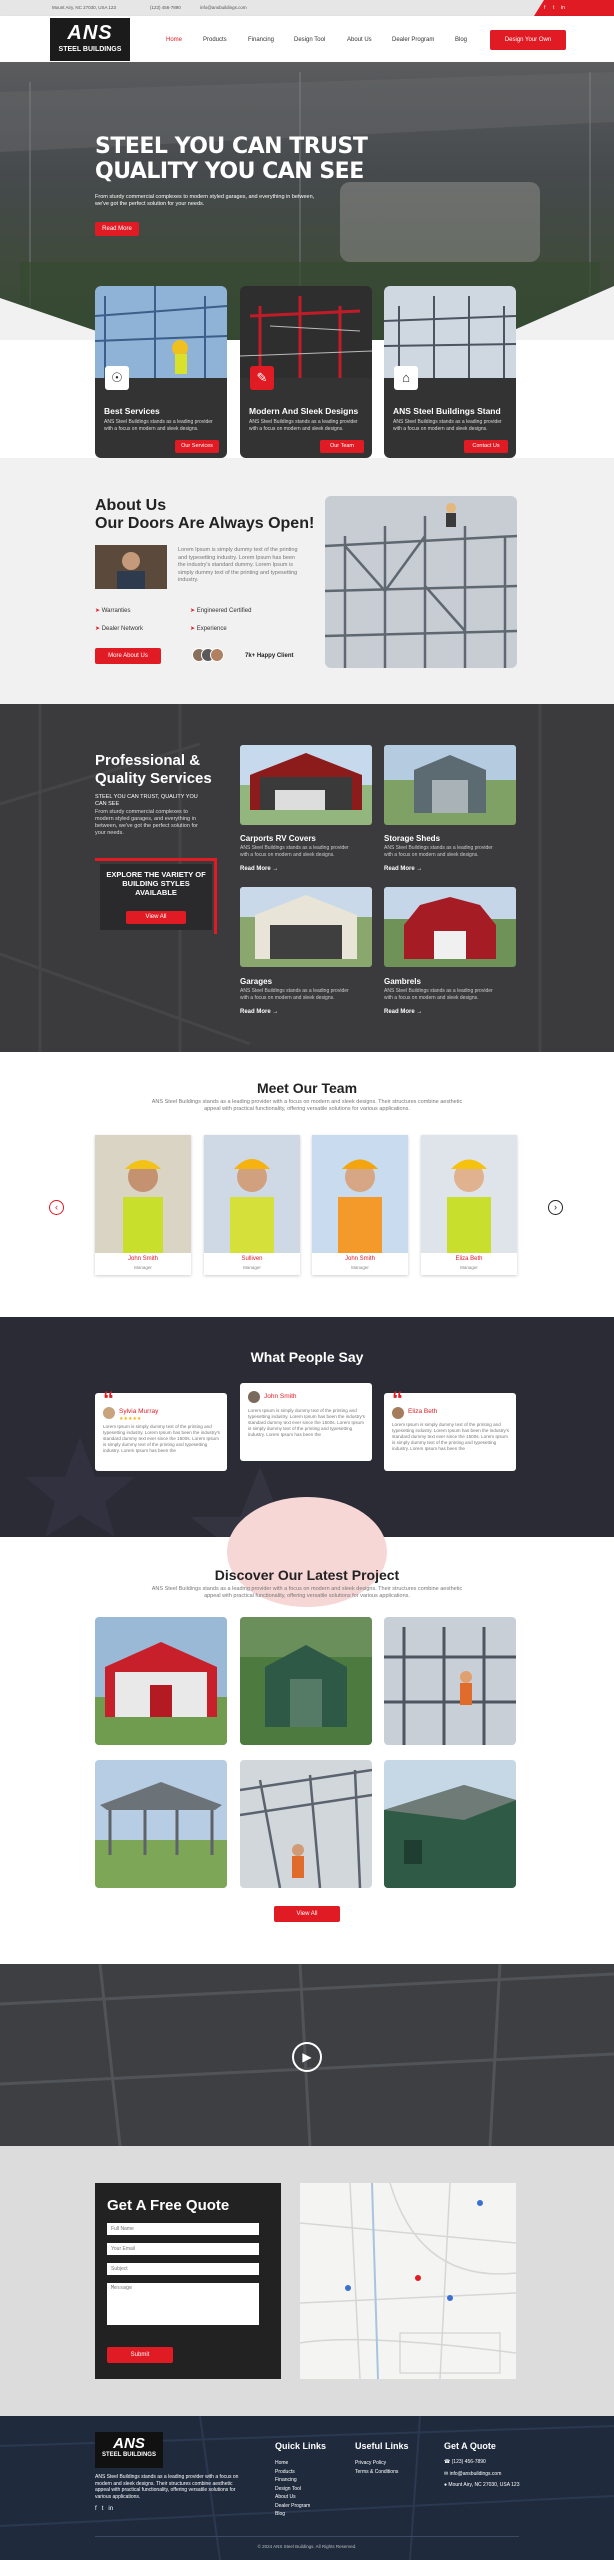 The width and height of the screenshot is (614, 2560). I want to click on hero-title-line1: STEEL YOU CAN TRUST, so click(231, 146).